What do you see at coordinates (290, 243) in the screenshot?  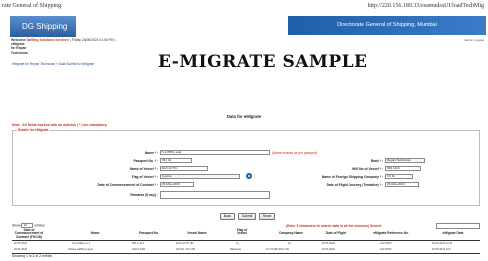 I see `table-cell: Fu` at bounding box center [290, 243].